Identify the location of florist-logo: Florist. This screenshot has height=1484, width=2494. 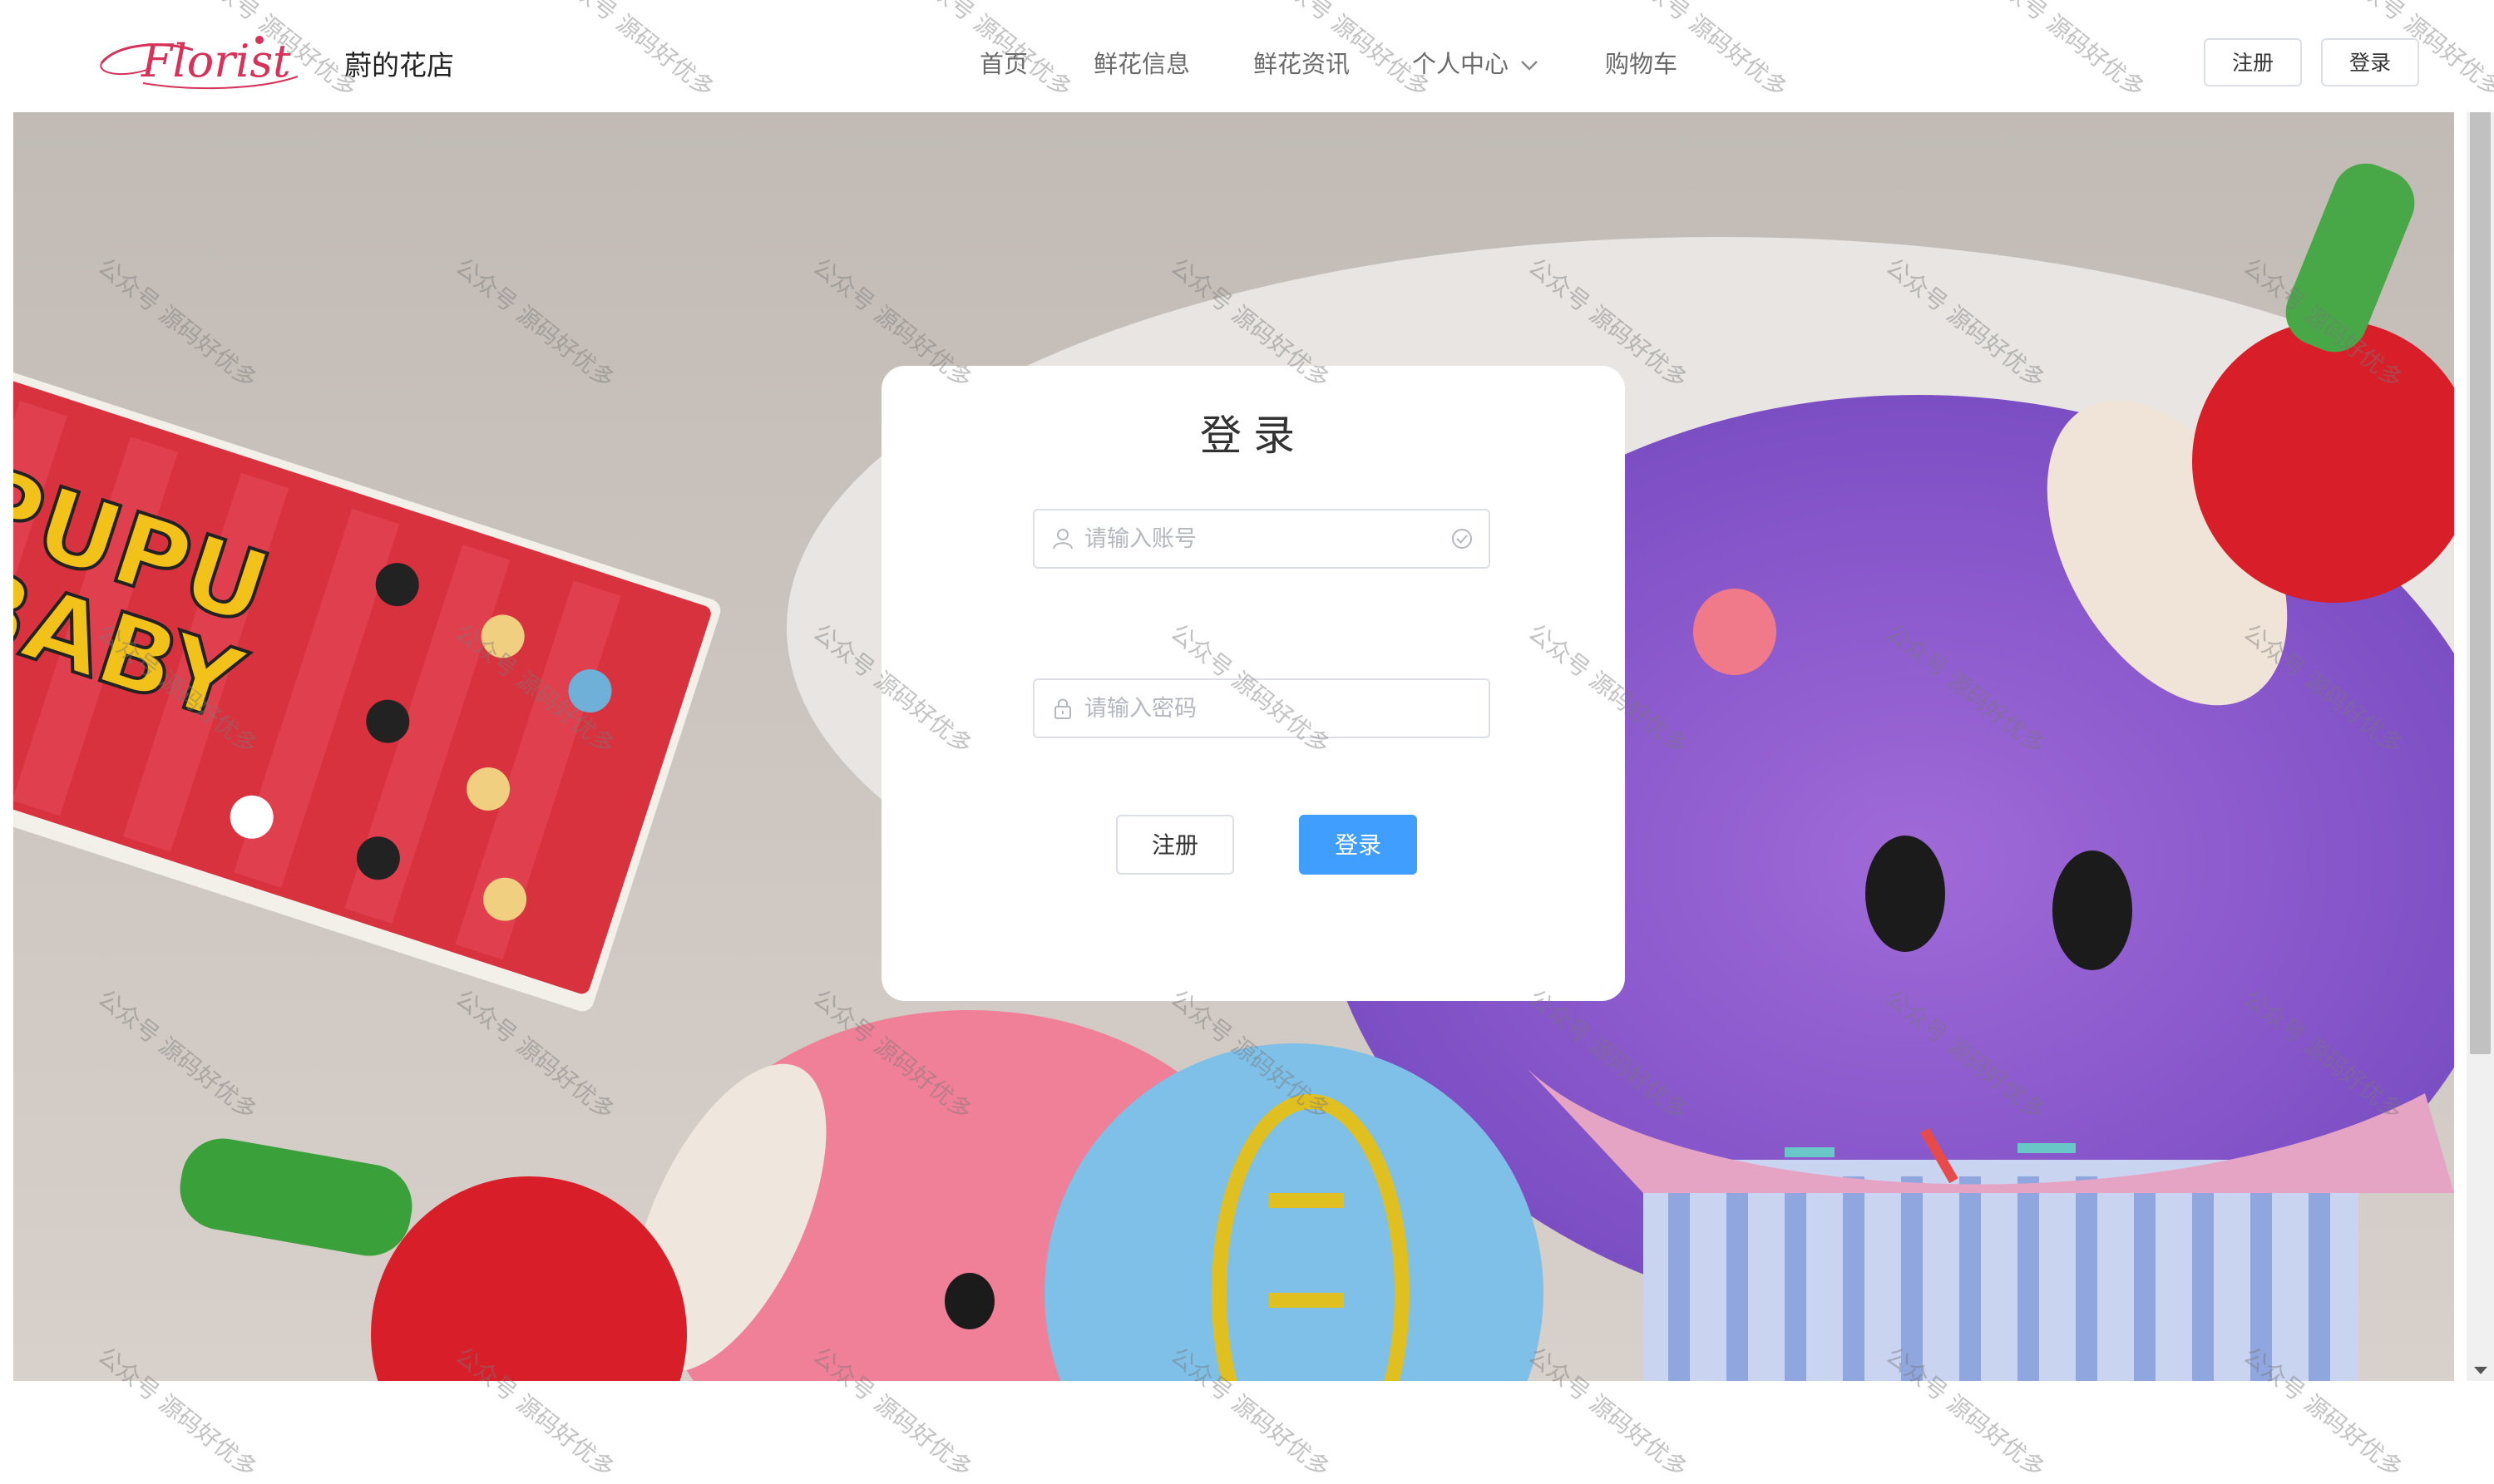
(197, 60).